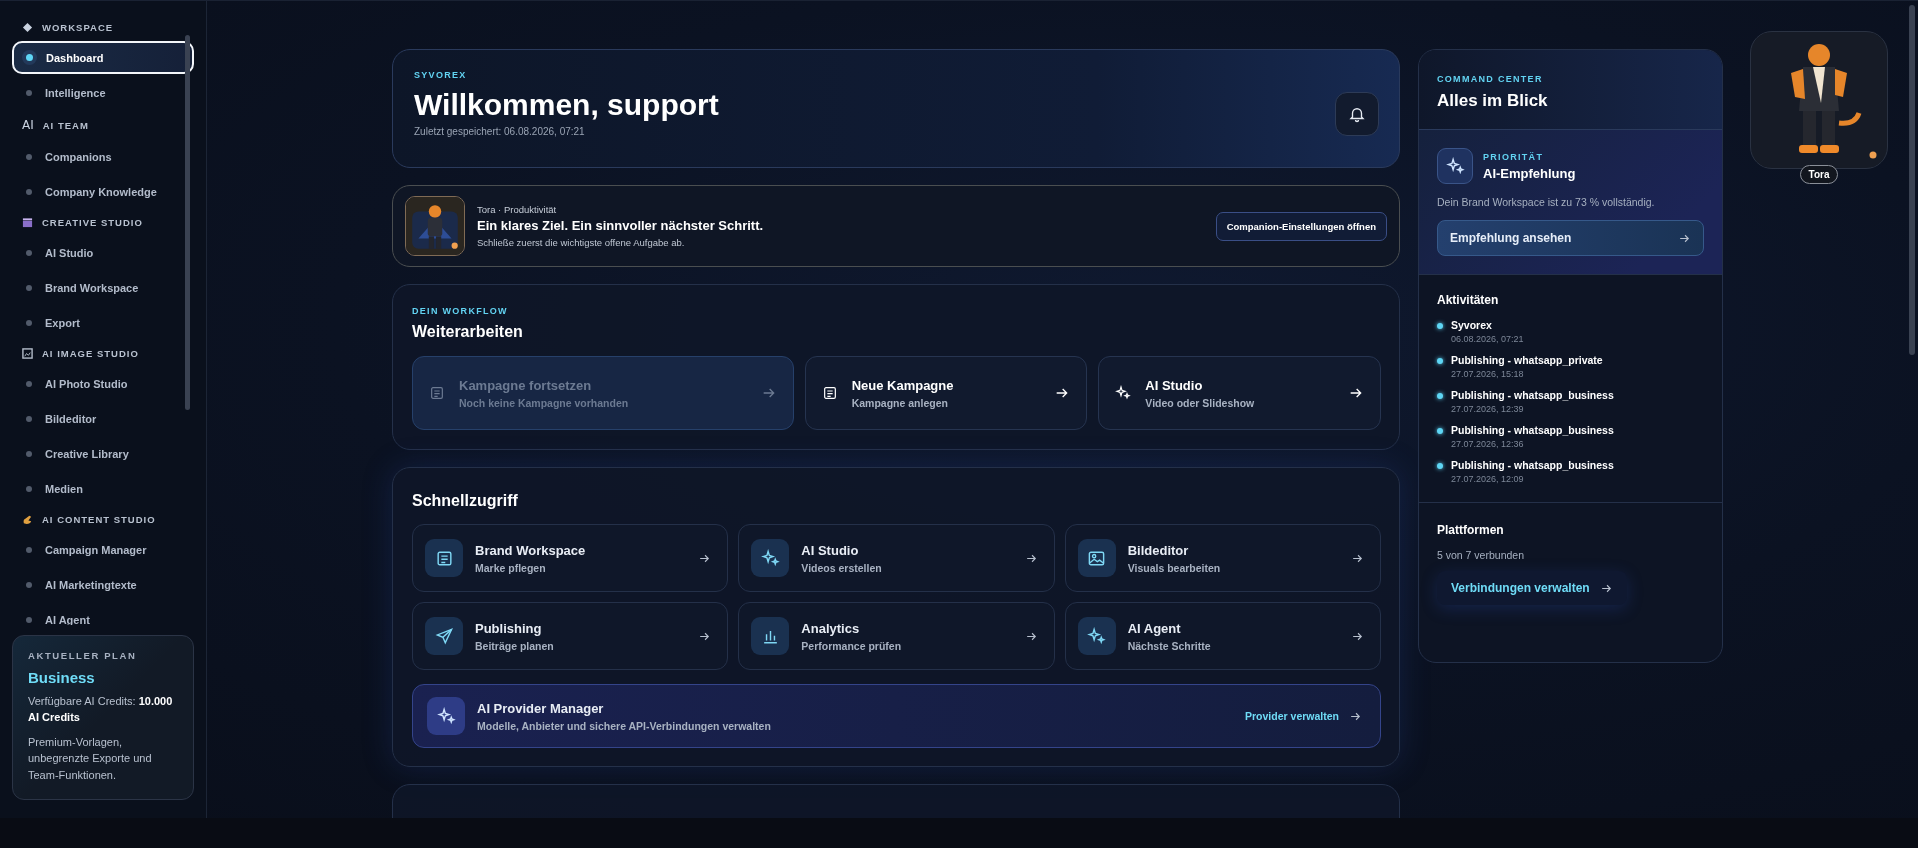  What do you see at coordinates (1570, 238) in the screenshot?
I see `view-recommendation-button: Empfehlung ansehen` at bounding box center [1570, 238].